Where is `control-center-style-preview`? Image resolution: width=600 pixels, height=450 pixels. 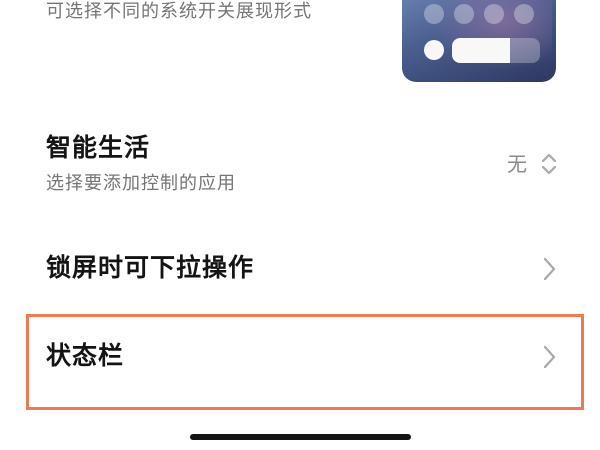
control-center-style-preview is located at coordinates (479, 41).